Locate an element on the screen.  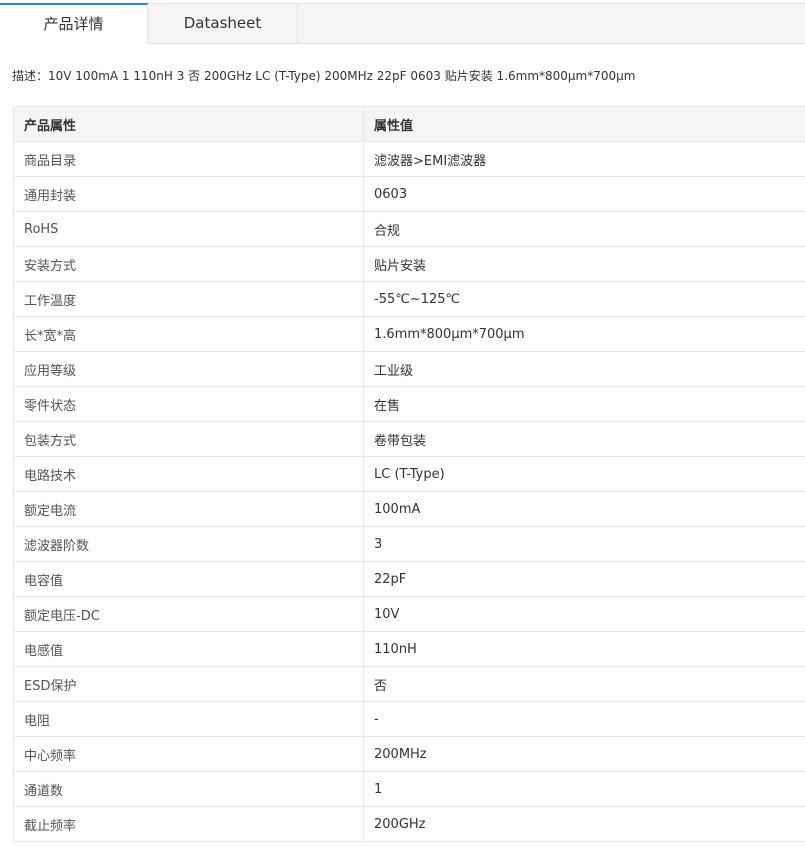
table-row: 中心频率 200MHz is located at coordinates (409, 754).